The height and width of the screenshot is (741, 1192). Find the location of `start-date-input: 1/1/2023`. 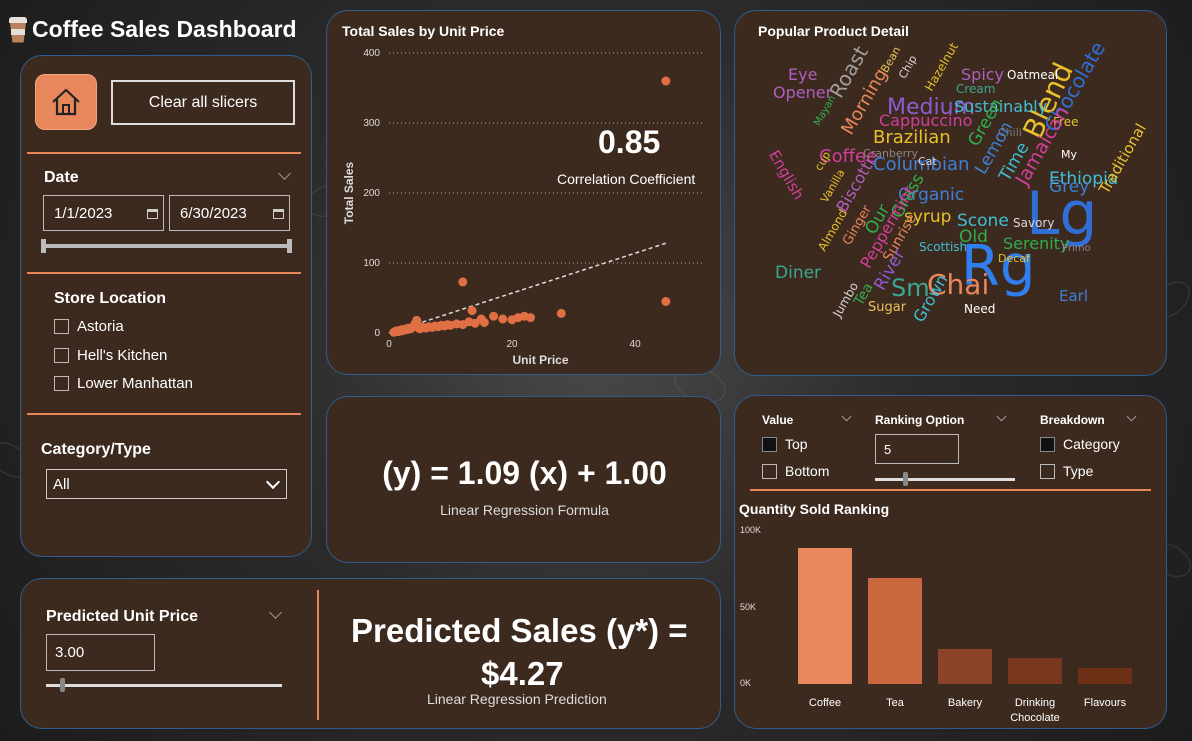

start-date-input: 1/1/2023 is located at coordinates (103, 213).